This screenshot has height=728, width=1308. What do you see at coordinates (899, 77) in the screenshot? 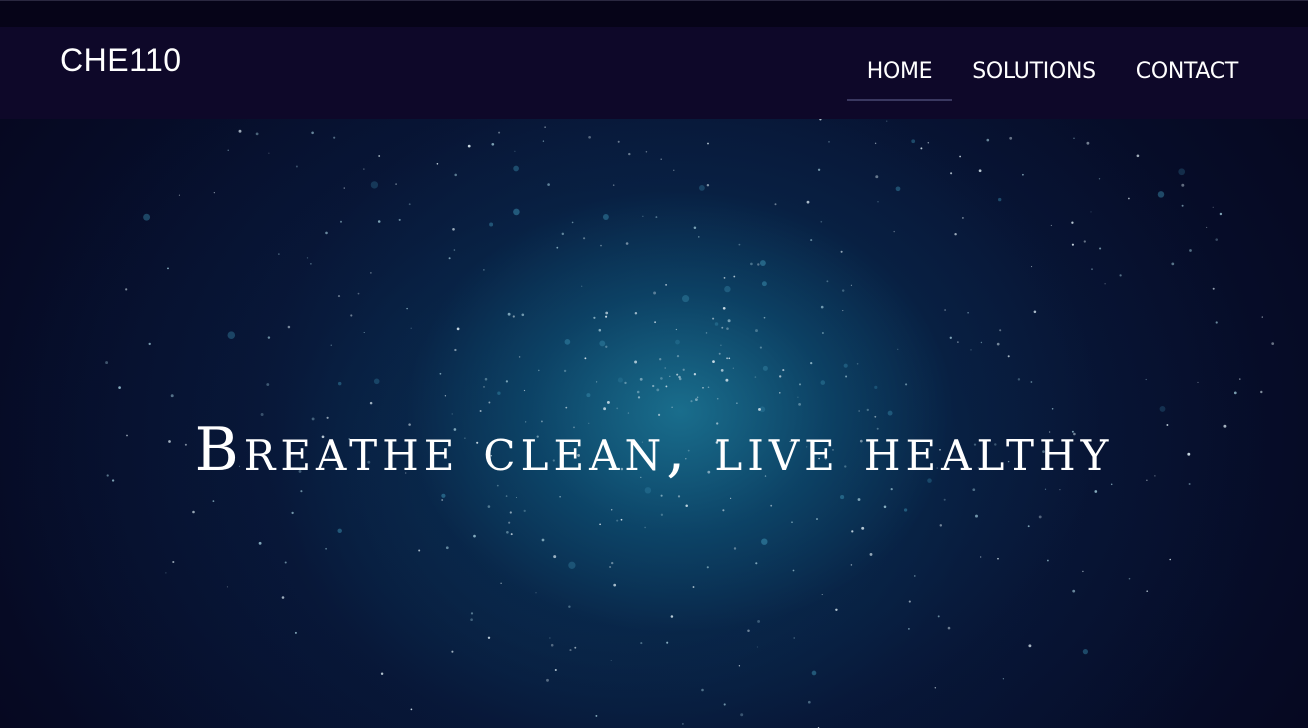
I see `nav-home-link: HOME` at bounding box center [899, 77].